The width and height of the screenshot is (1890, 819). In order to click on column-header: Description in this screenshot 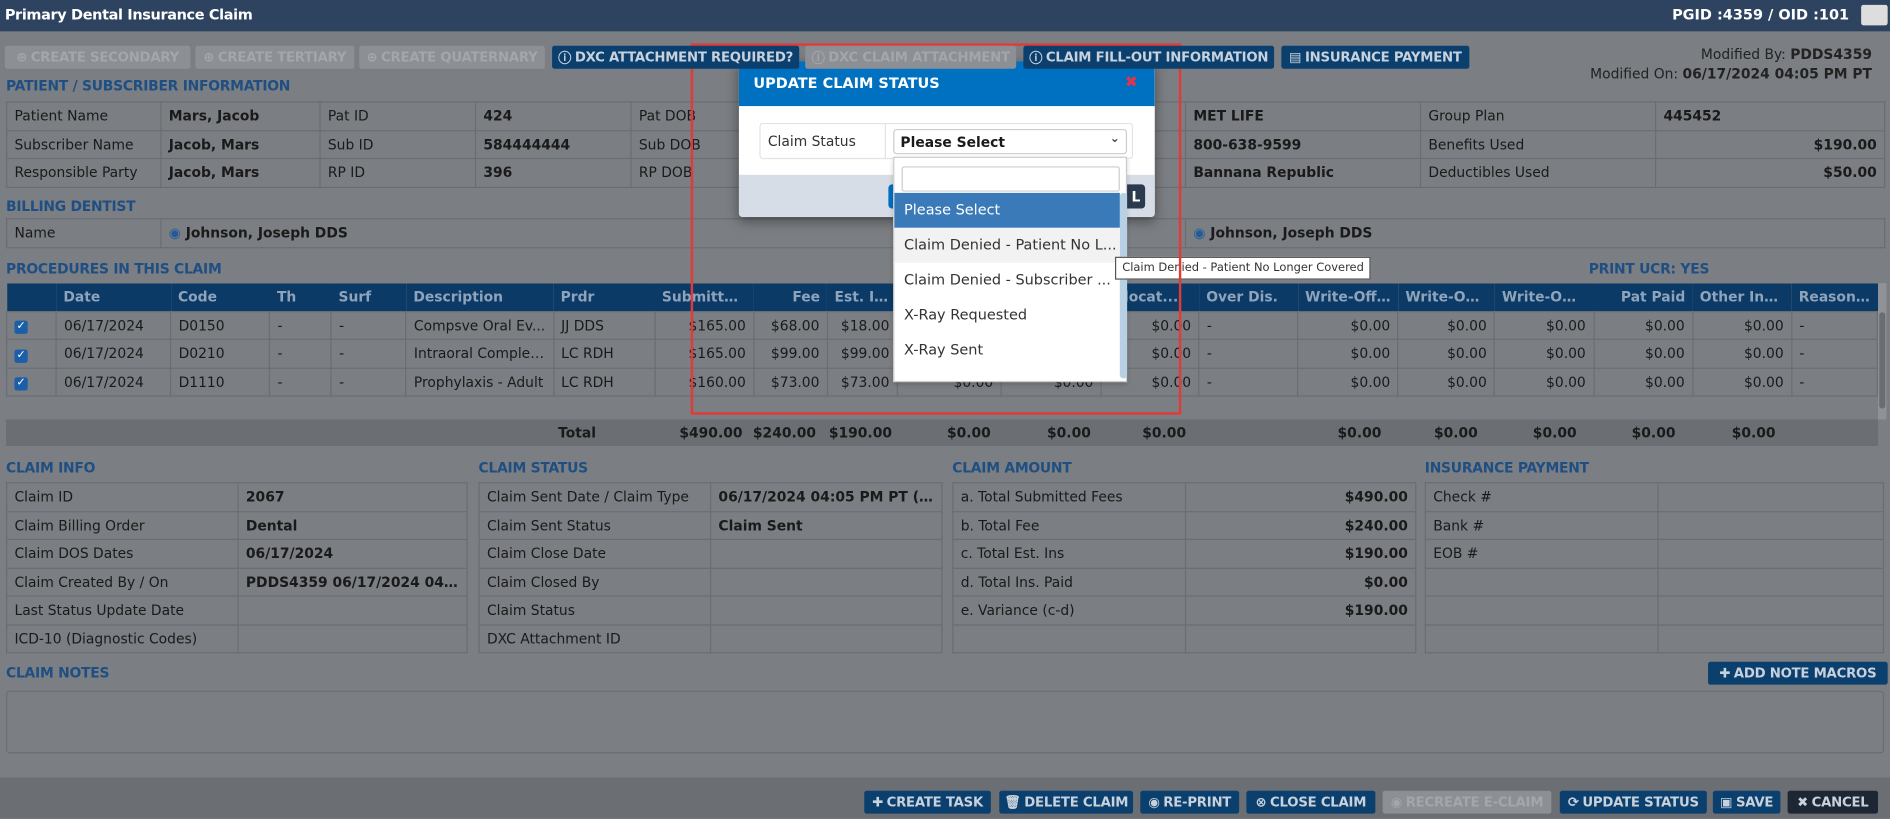, I will do `click(480, 297)`.